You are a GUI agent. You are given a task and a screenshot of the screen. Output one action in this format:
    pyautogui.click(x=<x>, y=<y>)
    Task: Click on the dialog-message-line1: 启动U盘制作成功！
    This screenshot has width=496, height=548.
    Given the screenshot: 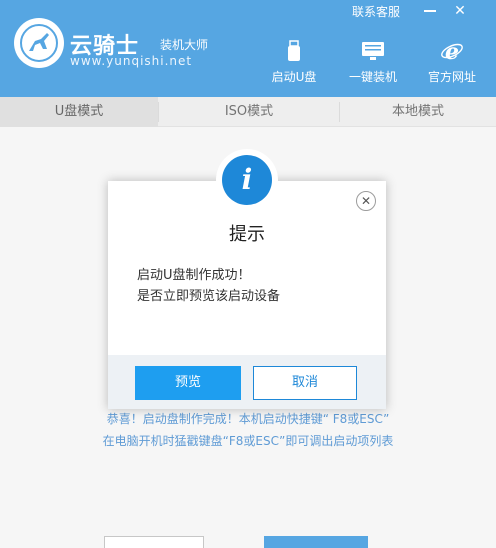 What is the action you would take?
    pyautogui.click(x=194, y=275)
    